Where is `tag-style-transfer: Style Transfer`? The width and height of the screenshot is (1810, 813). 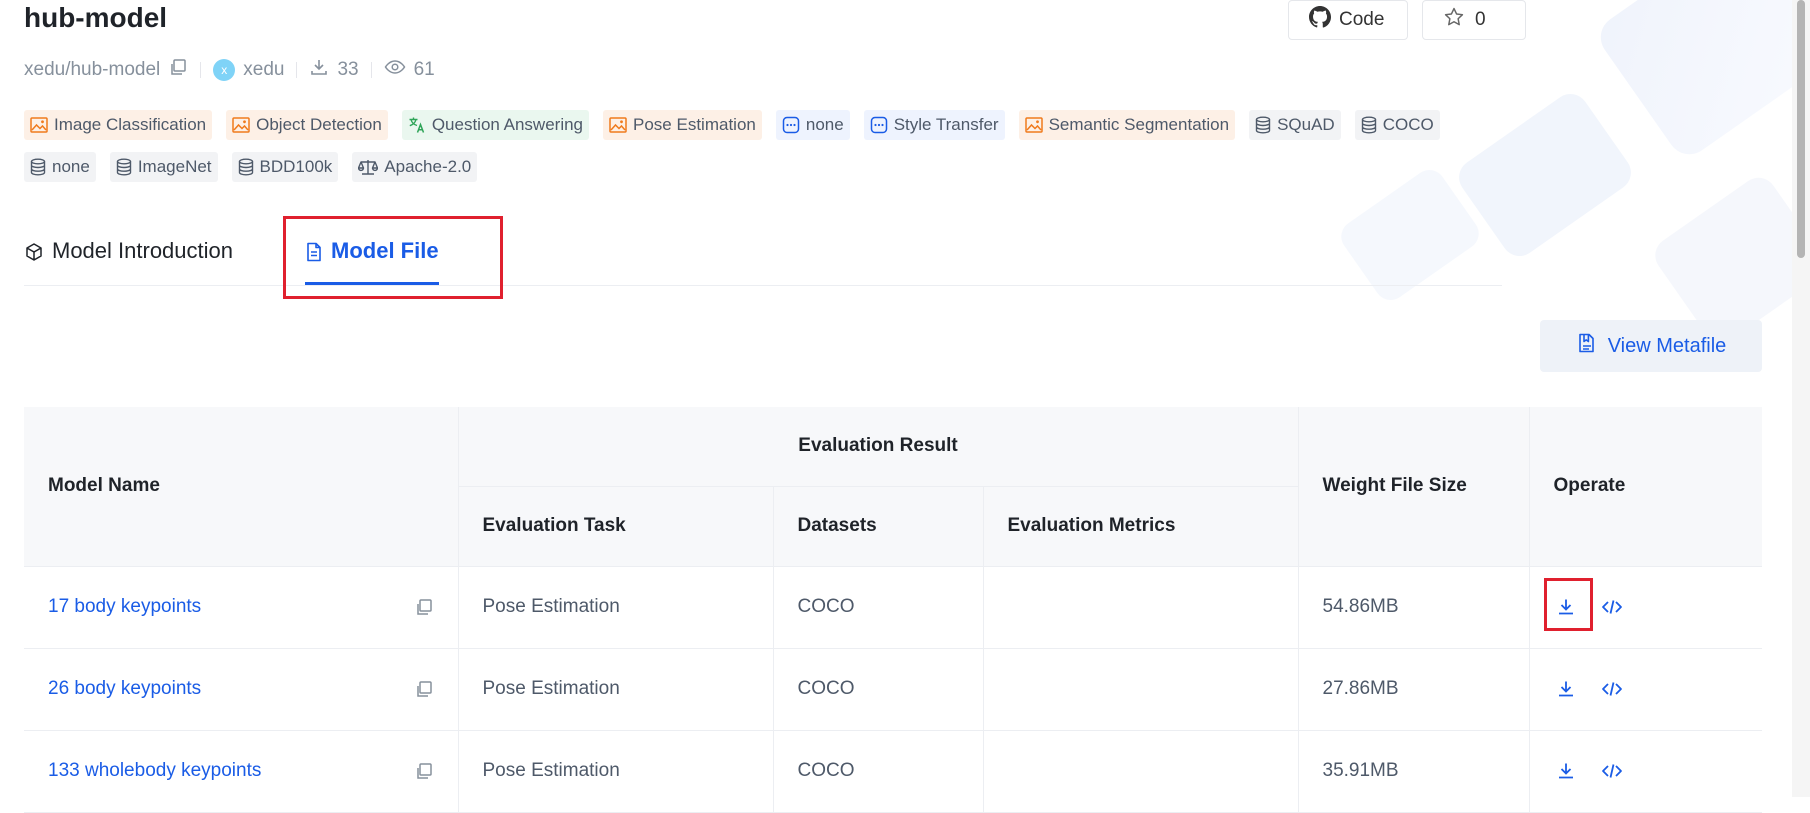 tag-style-transfer: Style Transfer is located at coordinates (934, 125).